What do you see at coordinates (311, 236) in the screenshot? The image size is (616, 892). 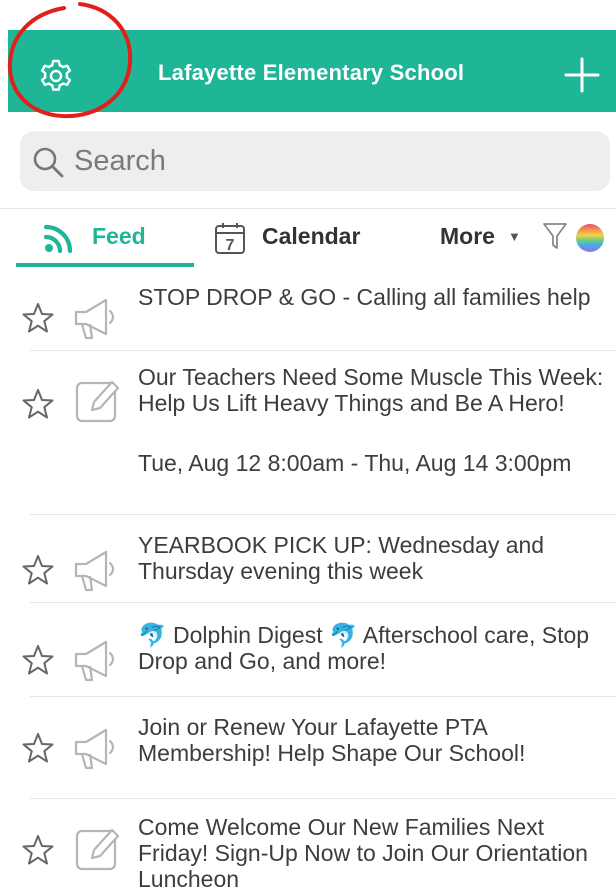 I see `tab-calendar-label: Calendar` at bounding box center [311, 236].